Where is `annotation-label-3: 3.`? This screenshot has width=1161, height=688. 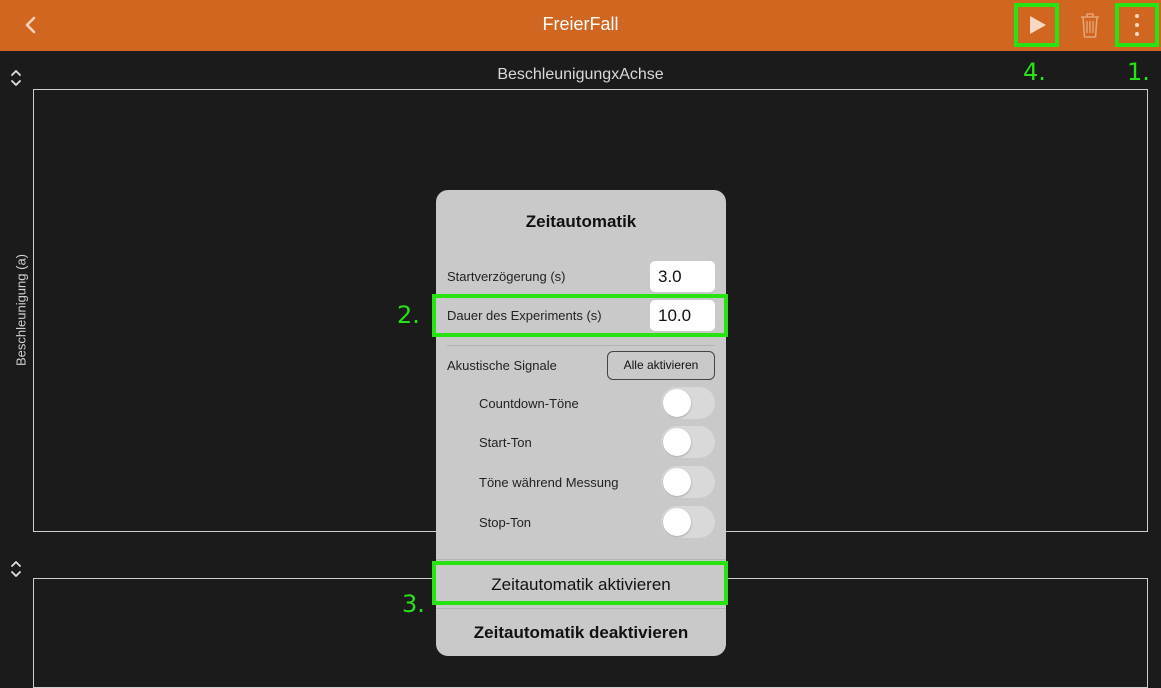
annotation-label-3: 3. is located at coordinates (413, 604).